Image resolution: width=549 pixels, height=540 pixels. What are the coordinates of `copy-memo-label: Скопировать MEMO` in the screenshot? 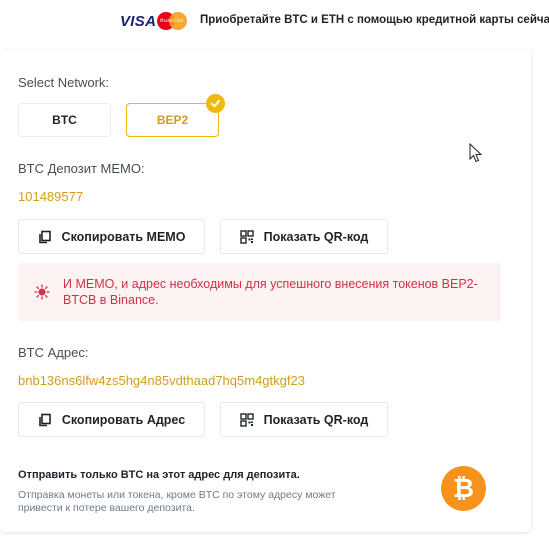 It's located at (123, 236).